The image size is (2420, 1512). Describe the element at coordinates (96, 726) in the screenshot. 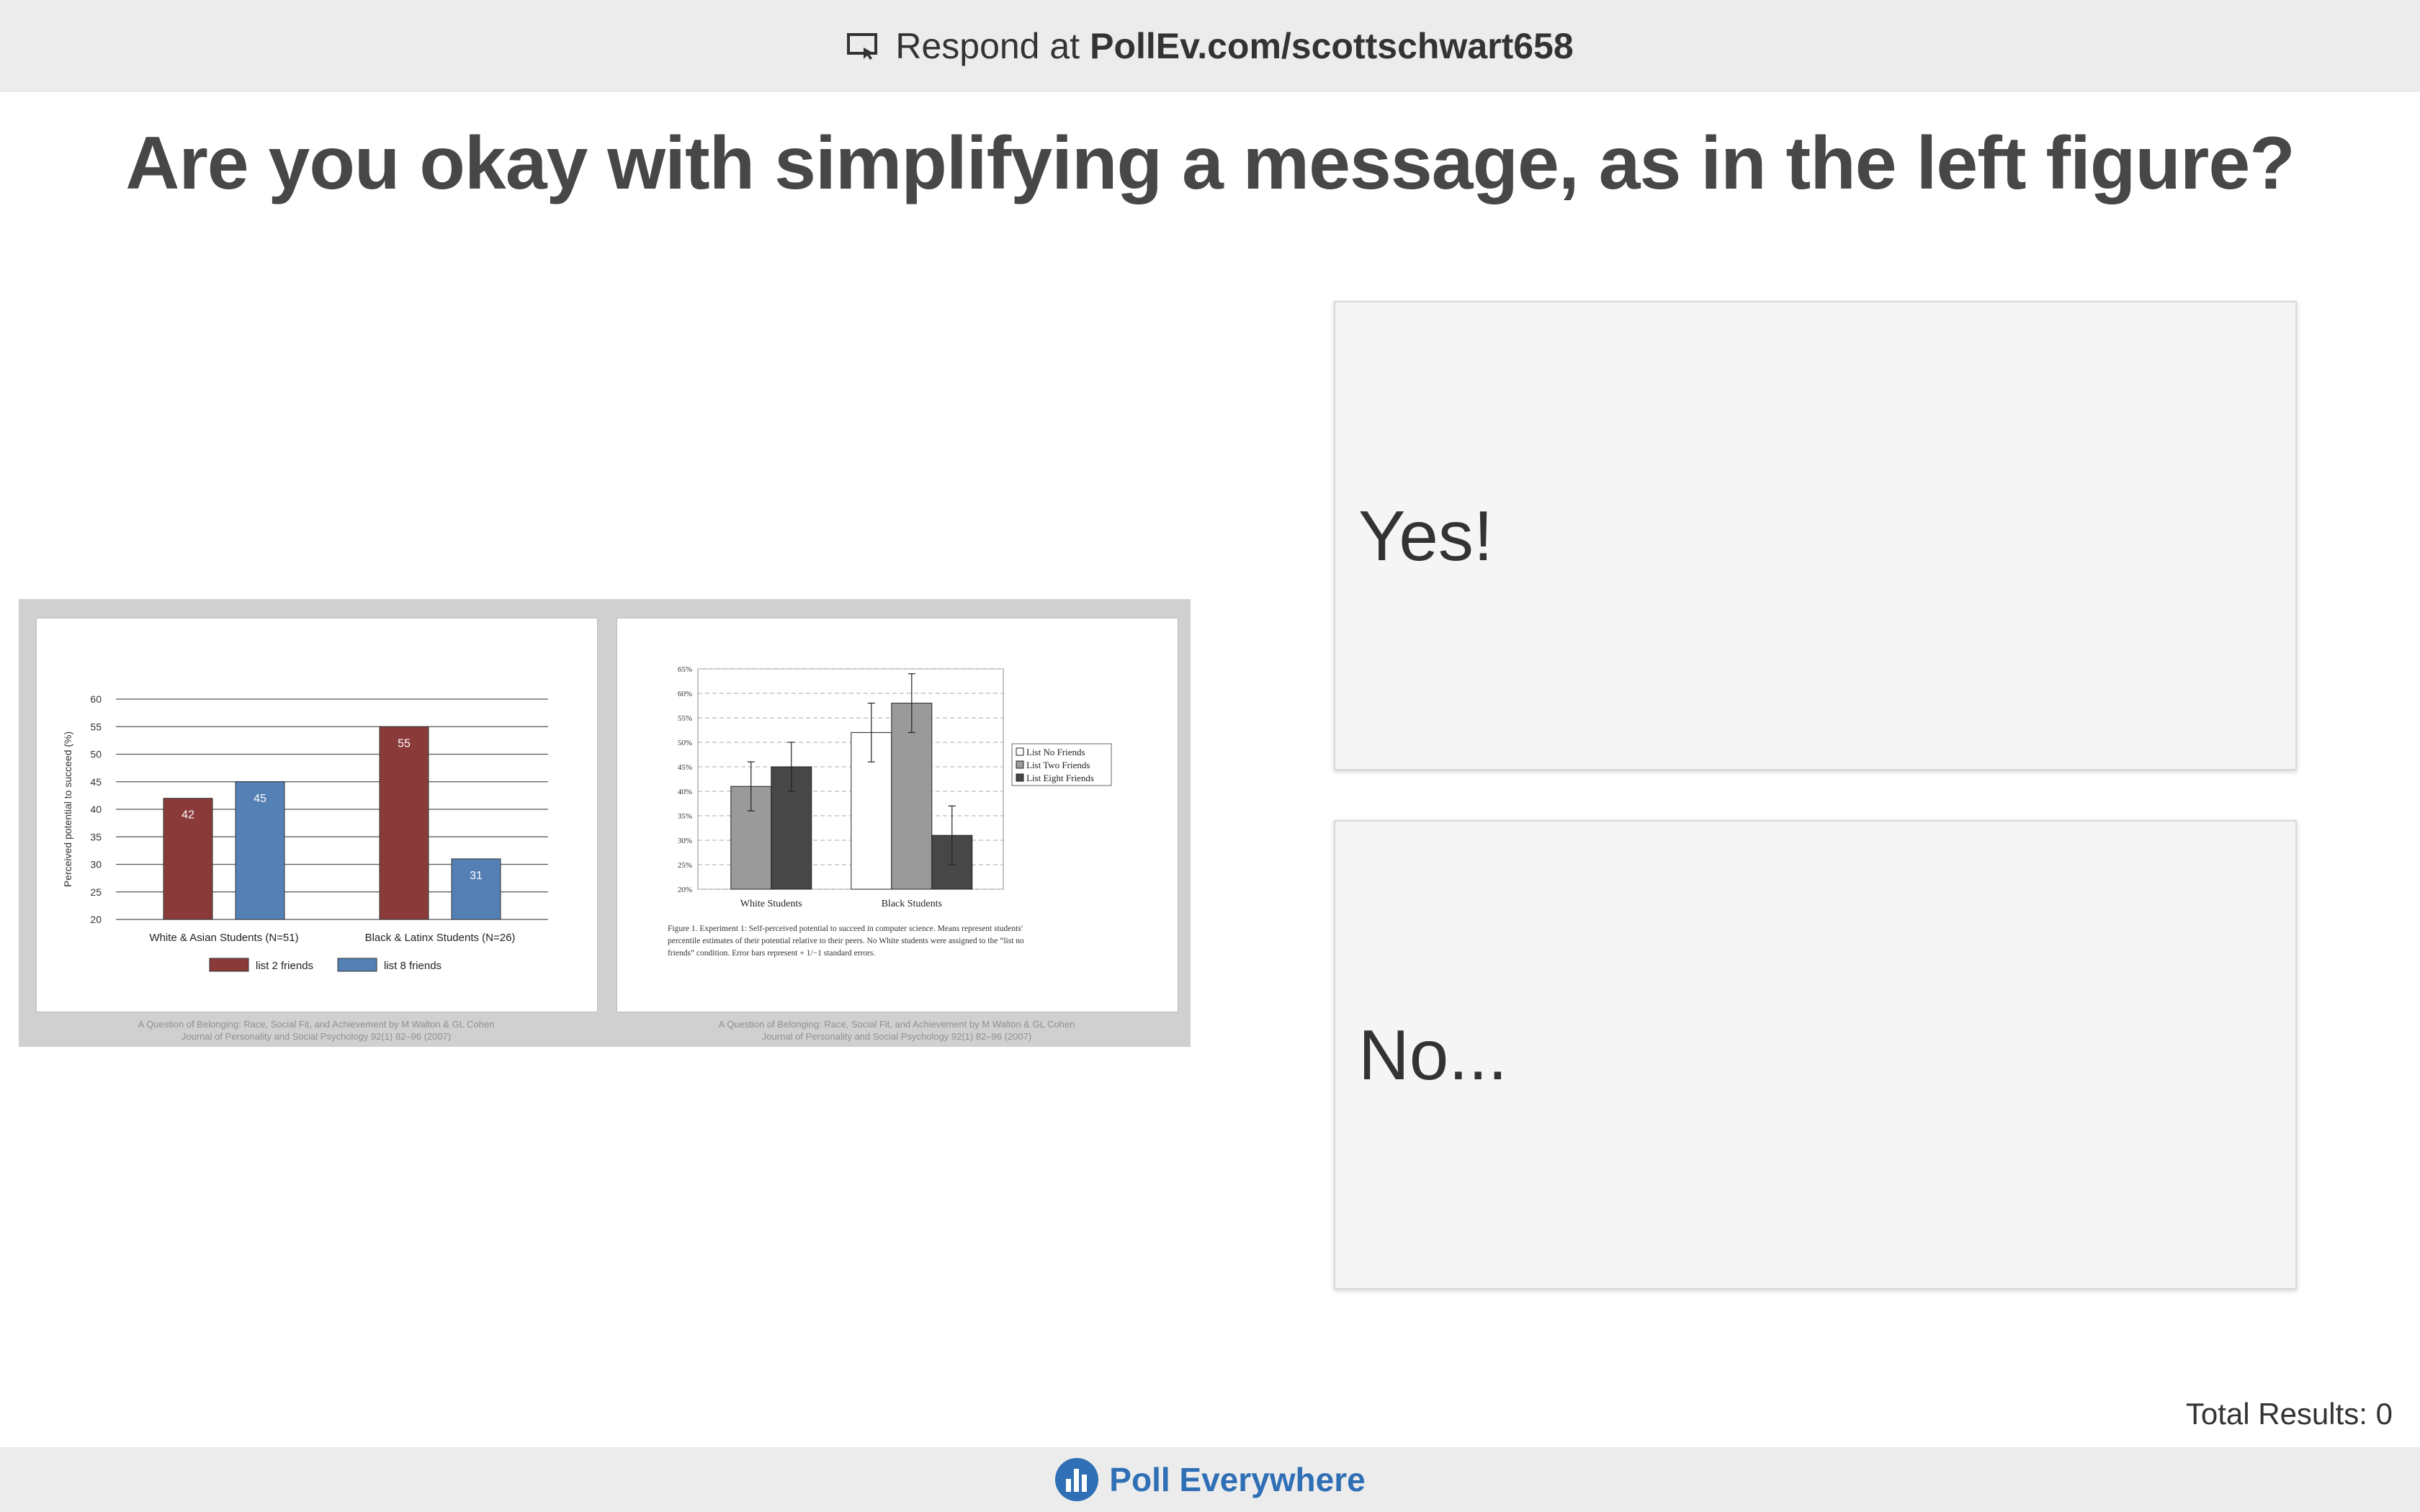

I see `y-tick-label: 55` at that location.